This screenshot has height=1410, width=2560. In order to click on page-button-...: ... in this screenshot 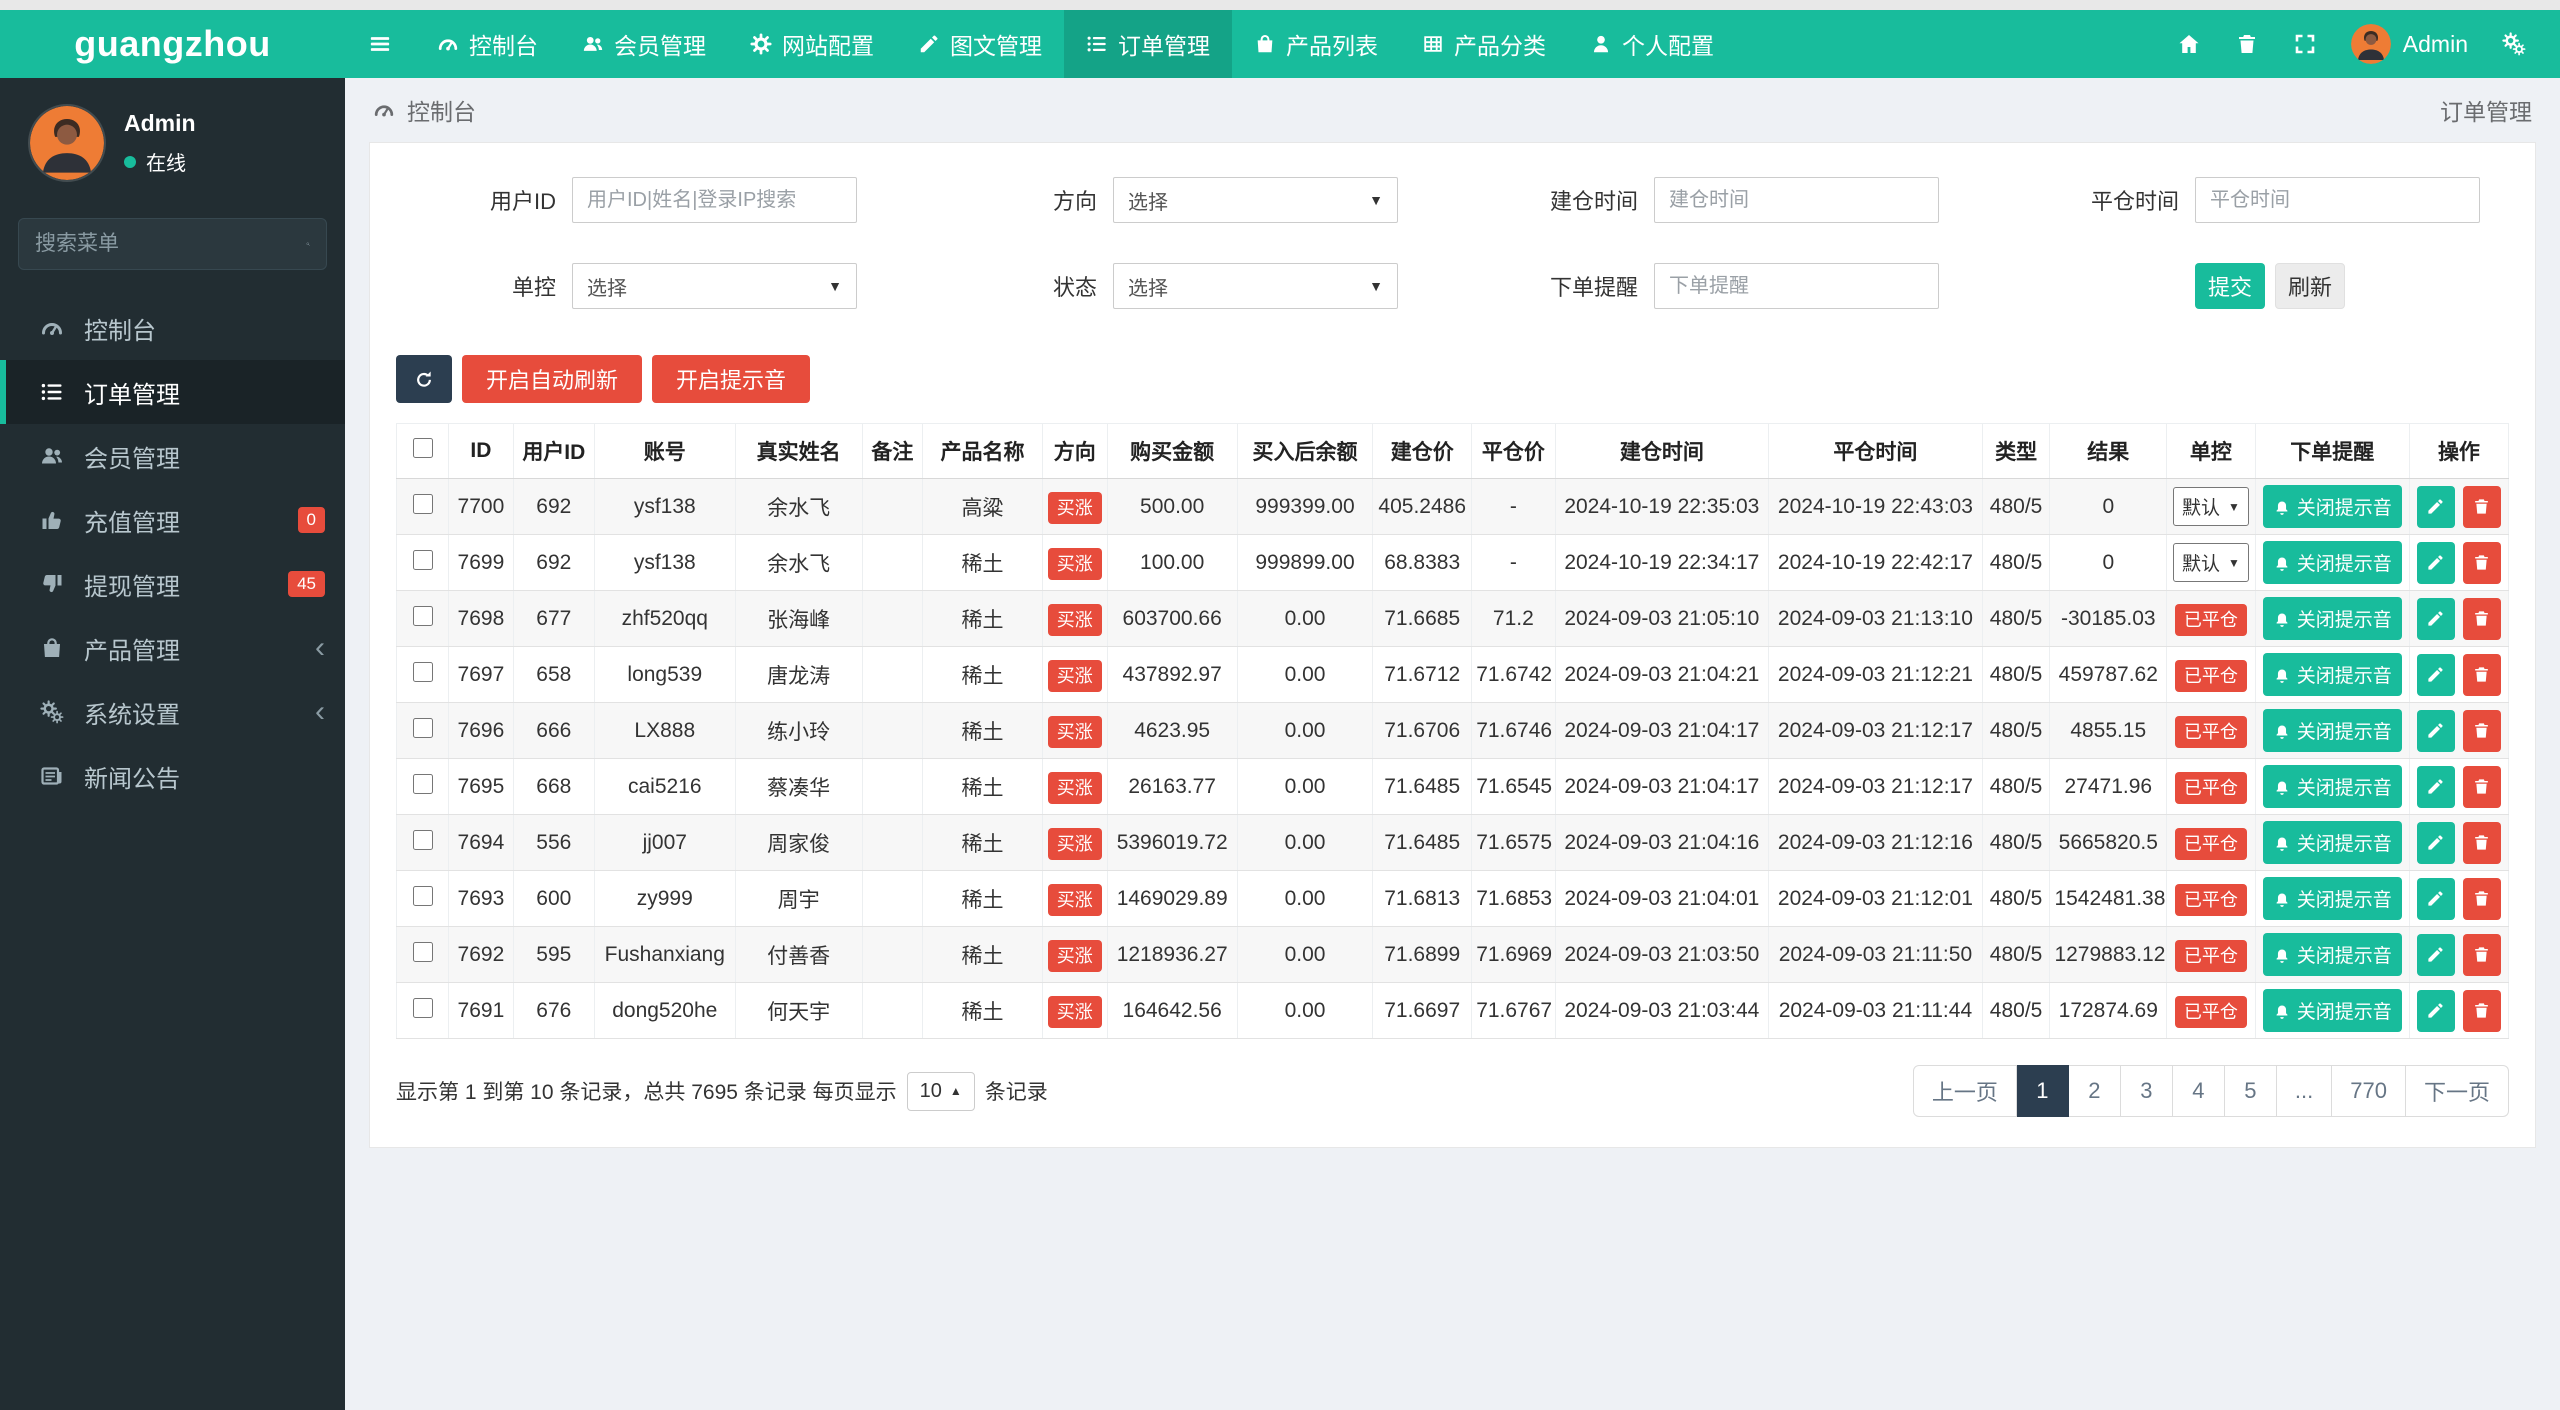, I will do `click(2304, 1091)`.